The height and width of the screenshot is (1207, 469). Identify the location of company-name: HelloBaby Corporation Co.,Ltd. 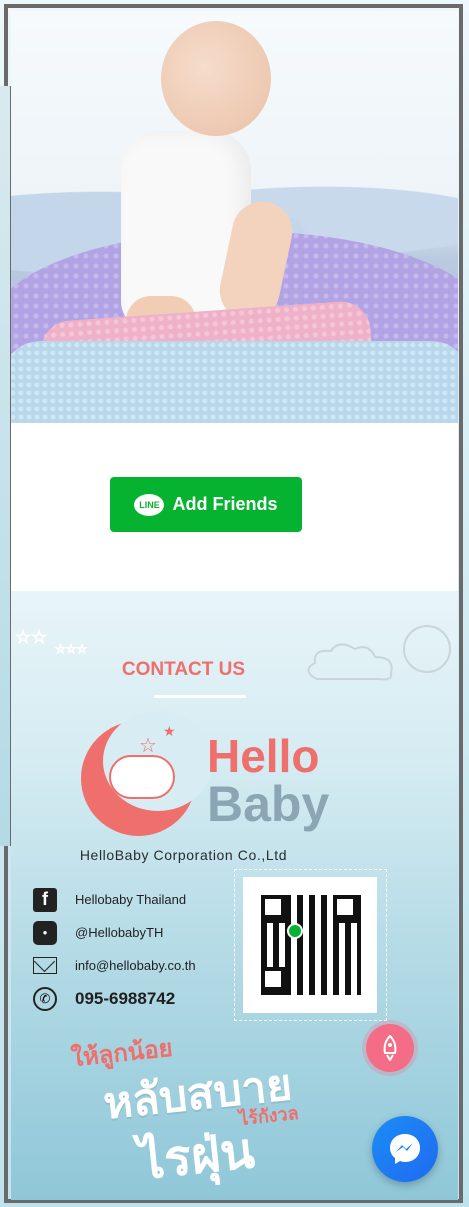
(183, 855).